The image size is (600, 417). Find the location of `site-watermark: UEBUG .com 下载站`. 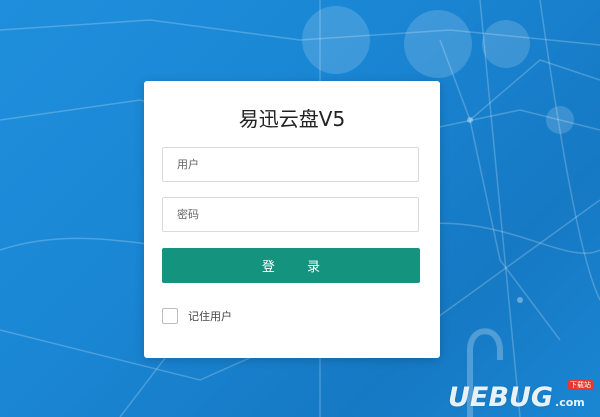

site-watermark: UEBUG .com 下载站 is located at coordinates (520, 396).